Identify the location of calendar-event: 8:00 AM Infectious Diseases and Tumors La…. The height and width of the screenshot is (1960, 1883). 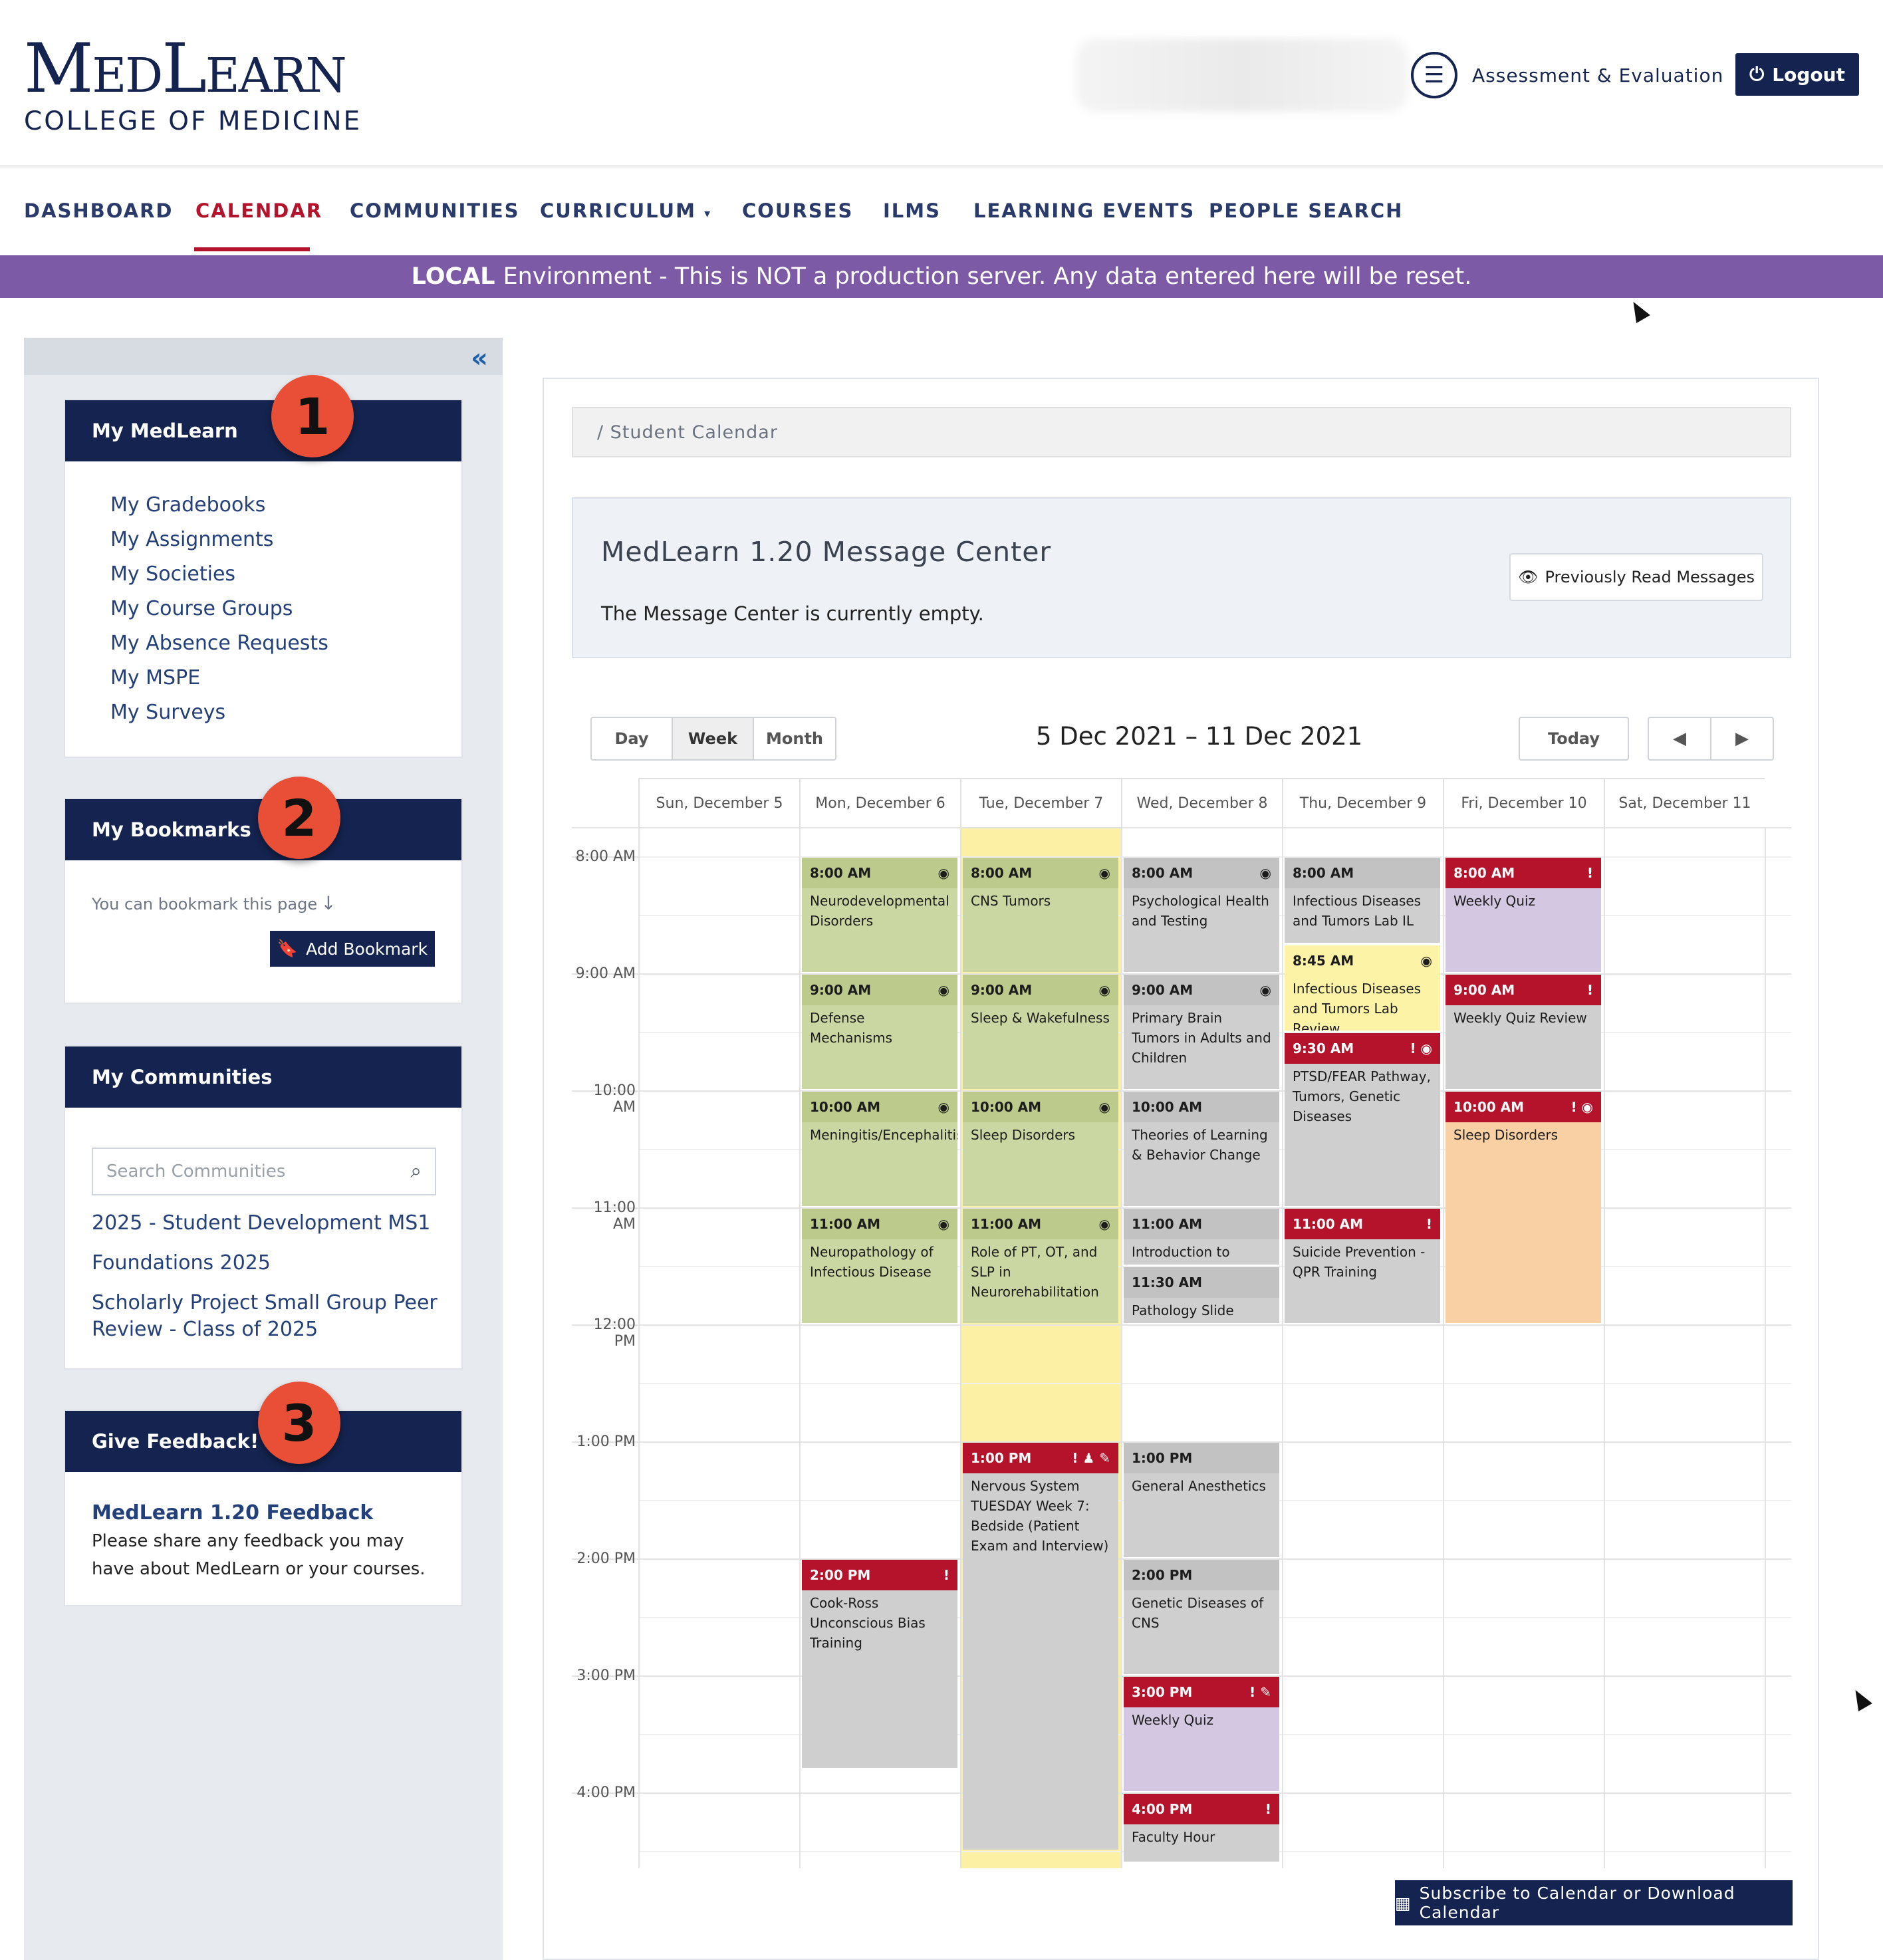
(1362, 900).